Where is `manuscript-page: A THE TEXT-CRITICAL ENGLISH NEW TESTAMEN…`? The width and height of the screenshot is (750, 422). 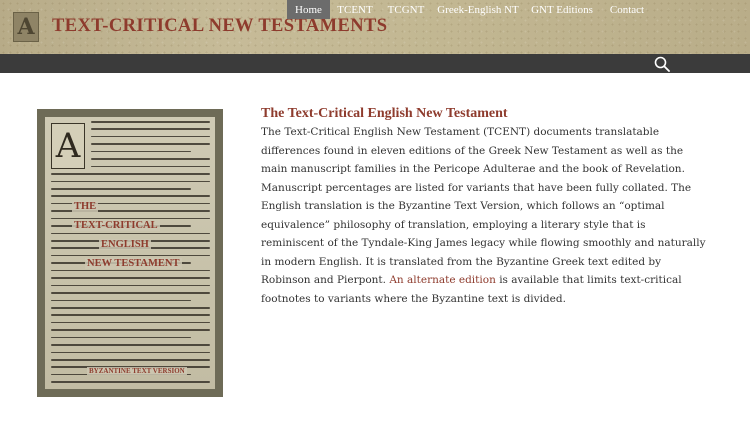 manuscript-page: A THE TEXT-CRITICAL ENGLISH NEW TESTAMEN… is located at coordinates (130, 253).